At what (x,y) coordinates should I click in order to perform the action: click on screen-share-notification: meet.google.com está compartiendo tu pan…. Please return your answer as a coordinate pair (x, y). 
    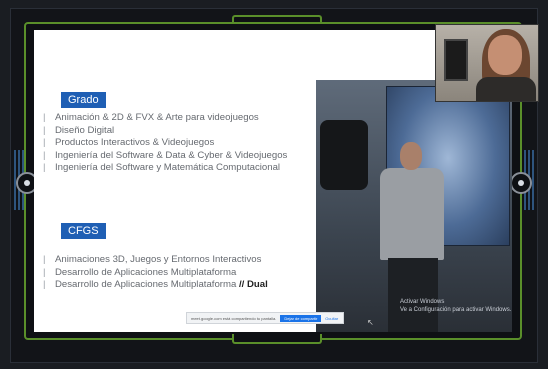
    Looking at the image, I should click on (265, 318).